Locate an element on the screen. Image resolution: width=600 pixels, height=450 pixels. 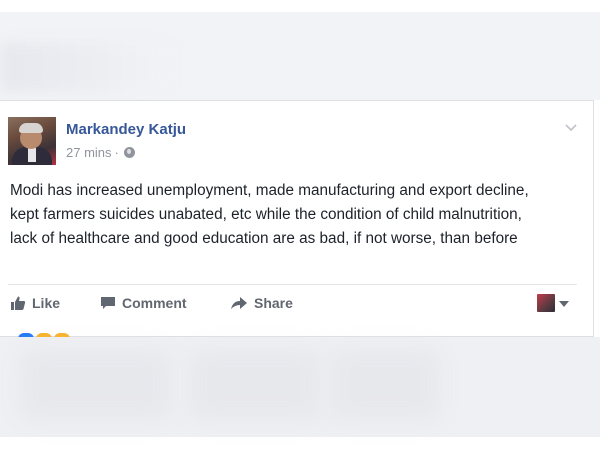
comment-label: Comment is located at coordinates (154, 303).